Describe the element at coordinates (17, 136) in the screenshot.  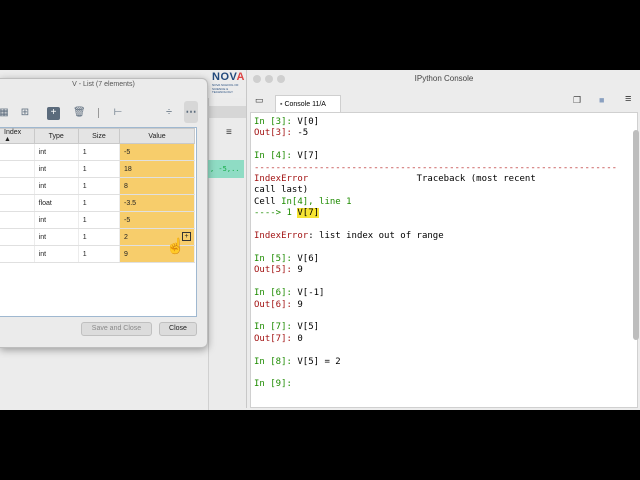
I see `column-header-index: Index ▲` at that location.